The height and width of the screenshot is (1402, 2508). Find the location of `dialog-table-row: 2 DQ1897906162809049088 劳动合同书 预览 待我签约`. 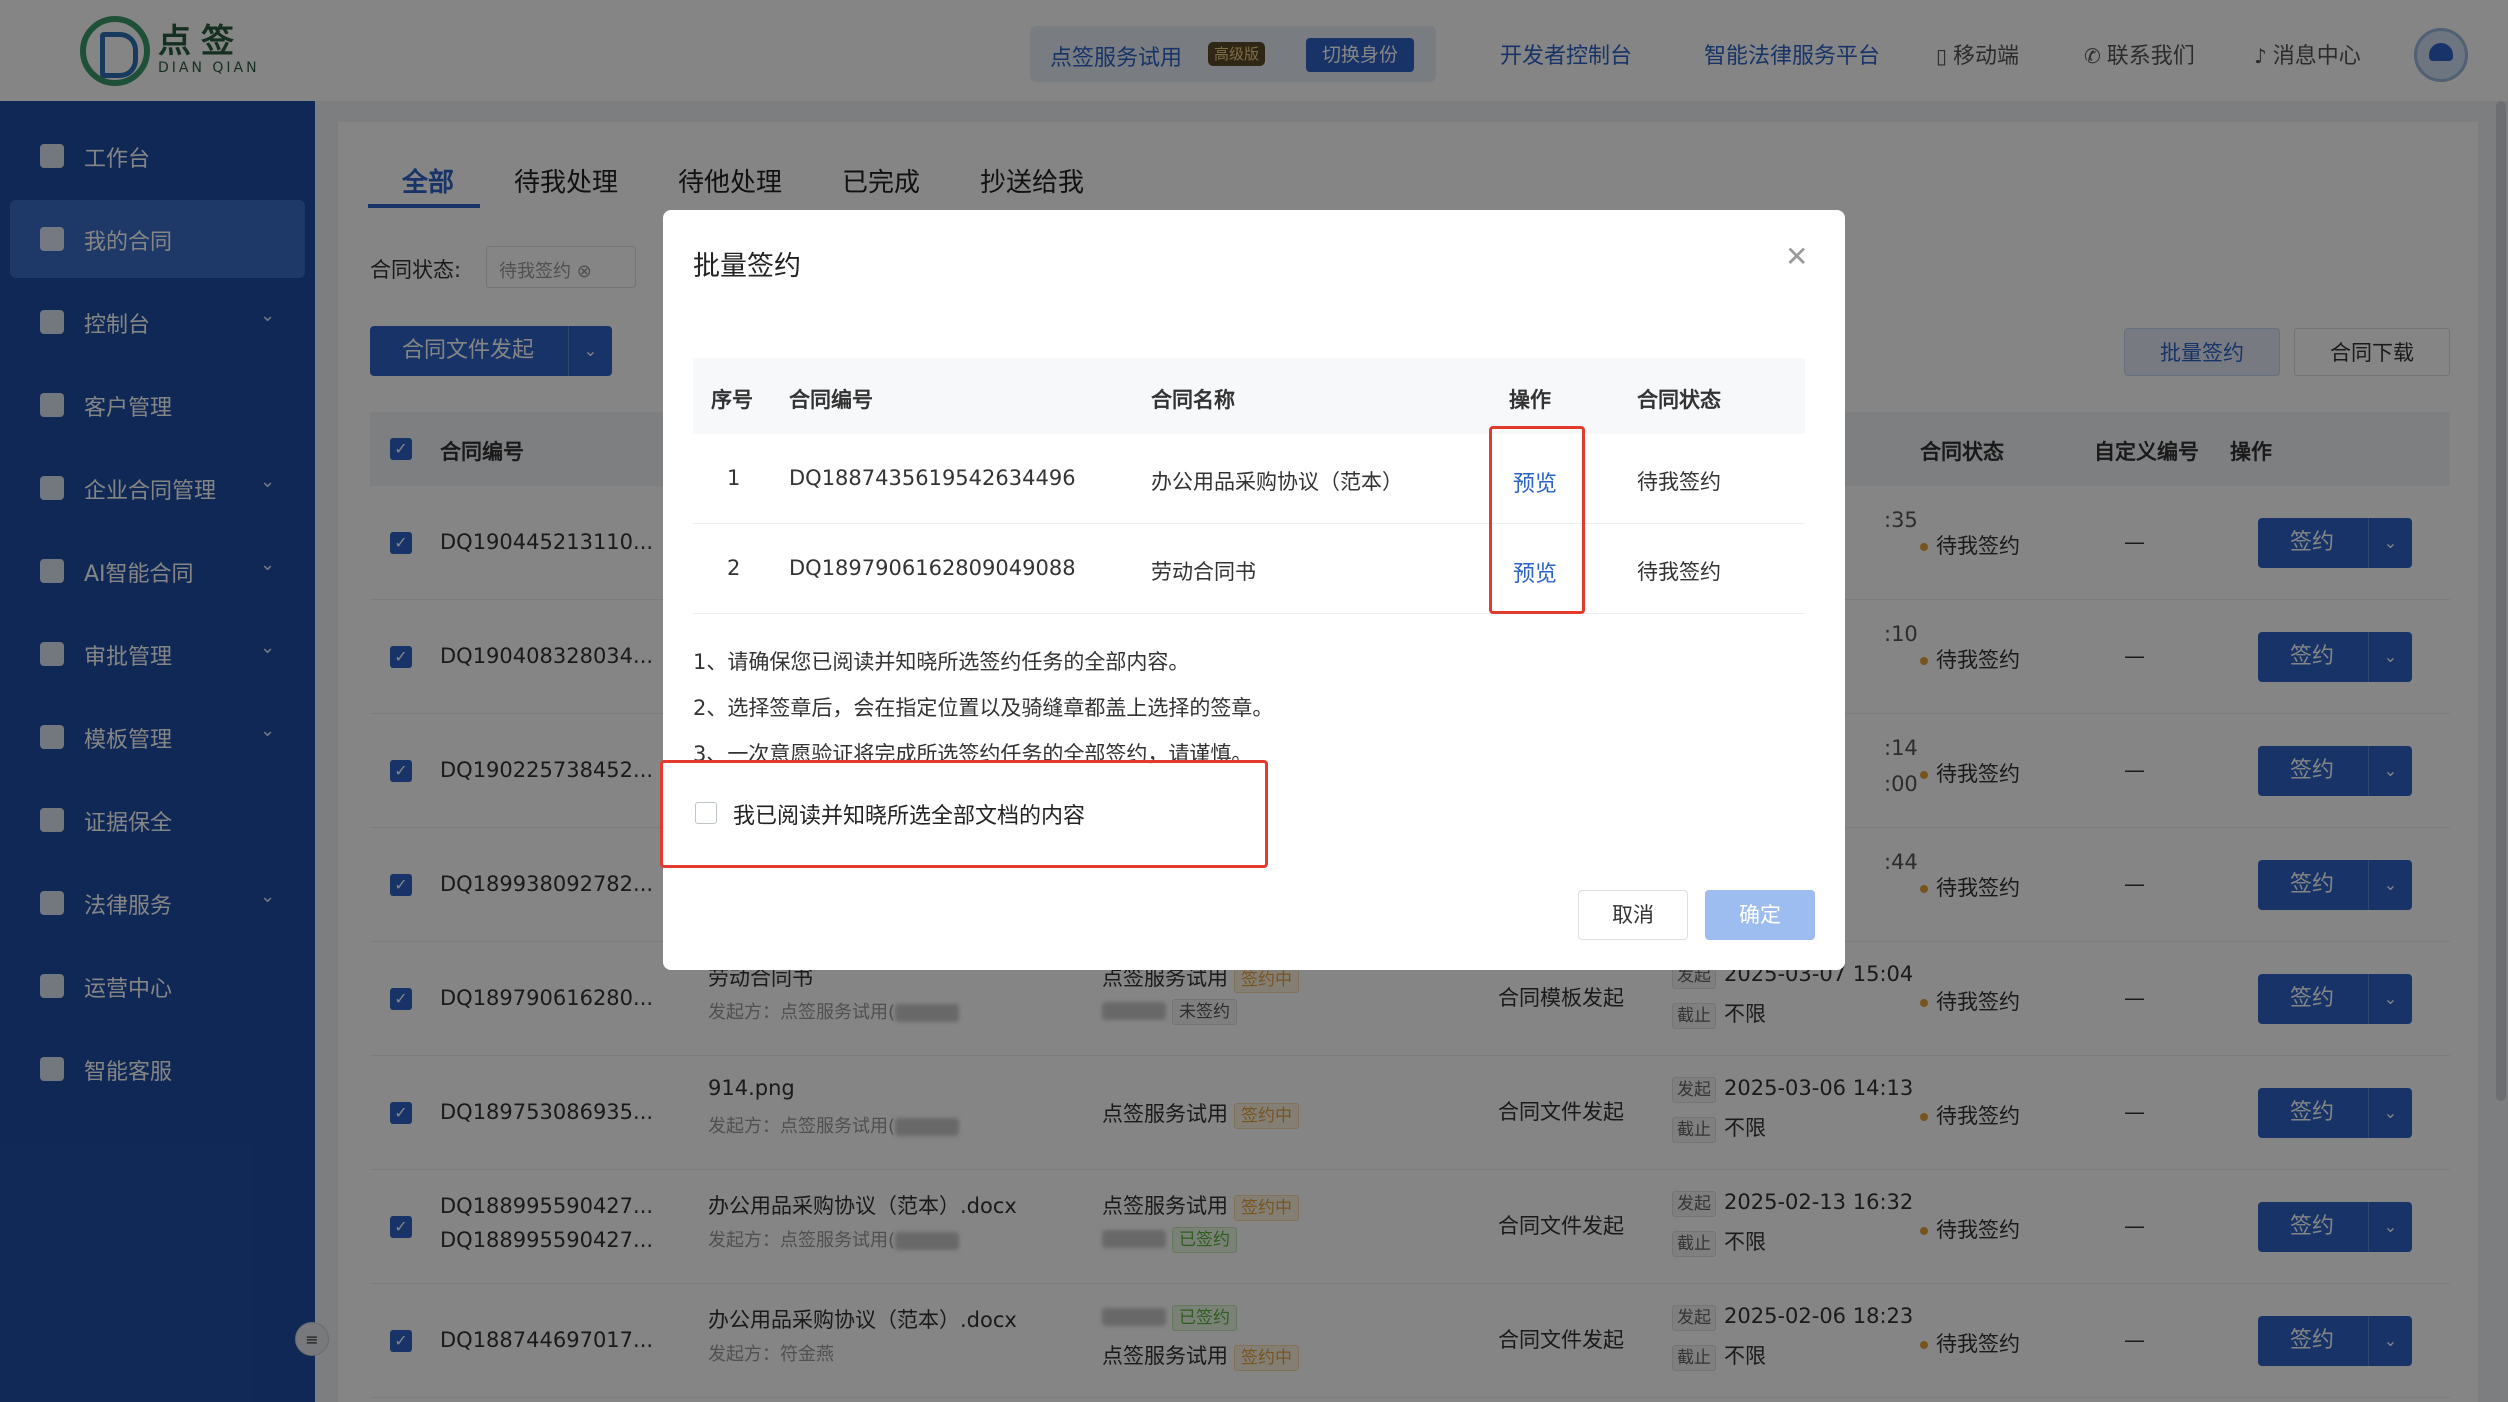

dialog-table-row: 2 DQ1897906162809049088 劳动合同书 预览 待我签约 is located at coordinates (1249, 569).